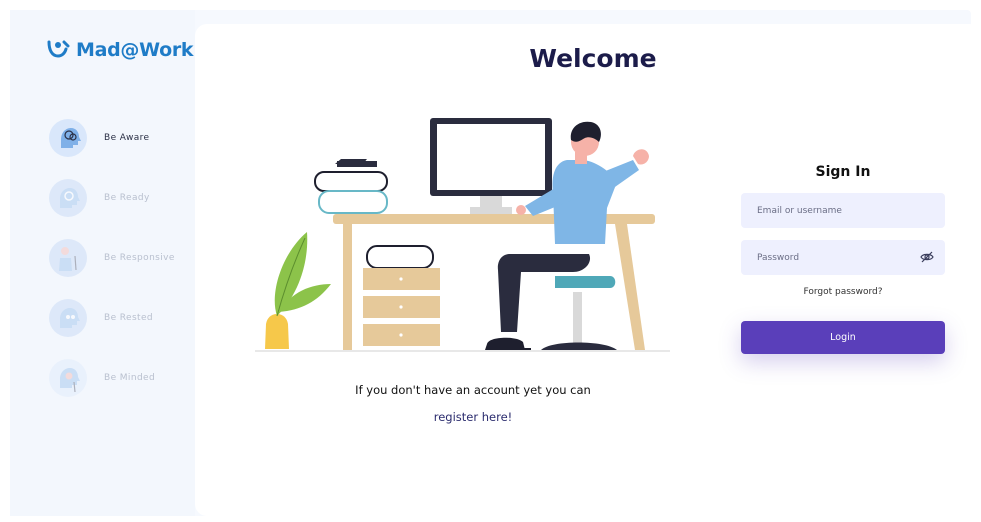  I want to click on rest-head-icon, so click(68, 318).